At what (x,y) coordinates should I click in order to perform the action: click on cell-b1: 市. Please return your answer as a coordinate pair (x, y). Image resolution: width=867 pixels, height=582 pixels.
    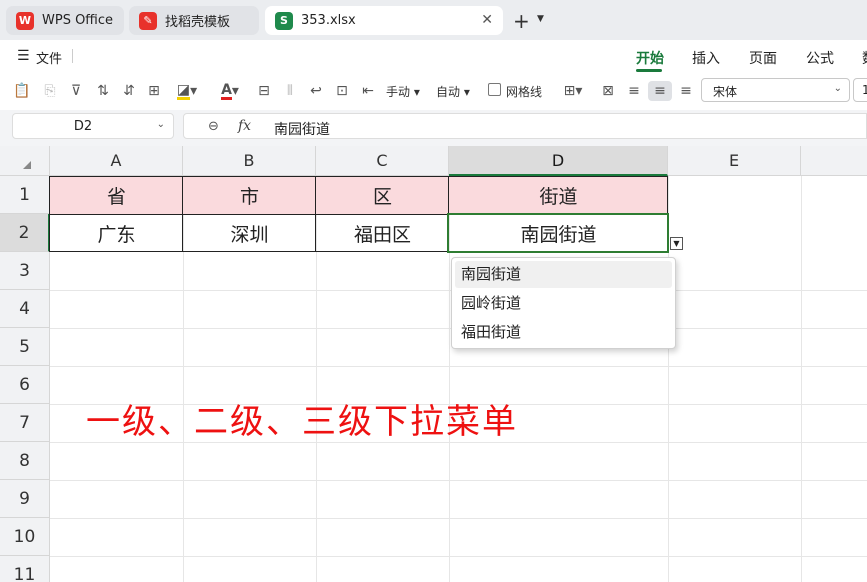
    Looking at the image, I should click on (249, 195).